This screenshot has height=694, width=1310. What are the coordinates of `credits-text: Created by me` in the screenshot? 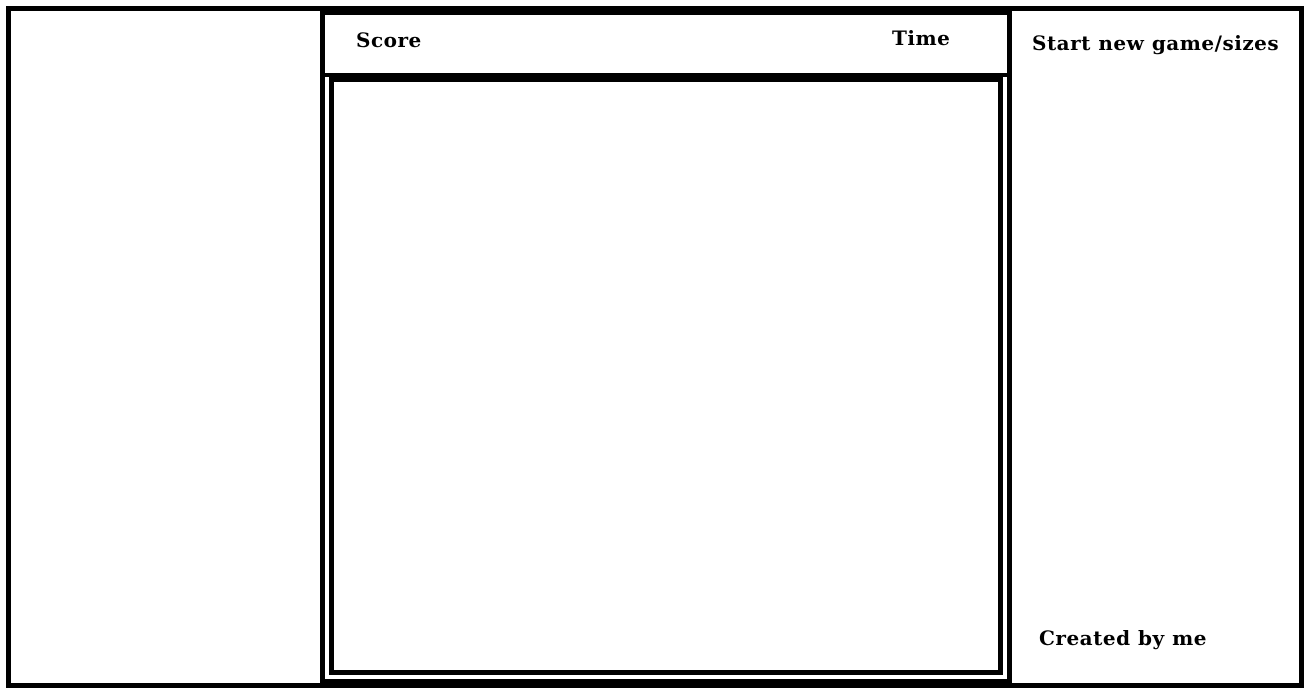 It's located at (1123, 638).